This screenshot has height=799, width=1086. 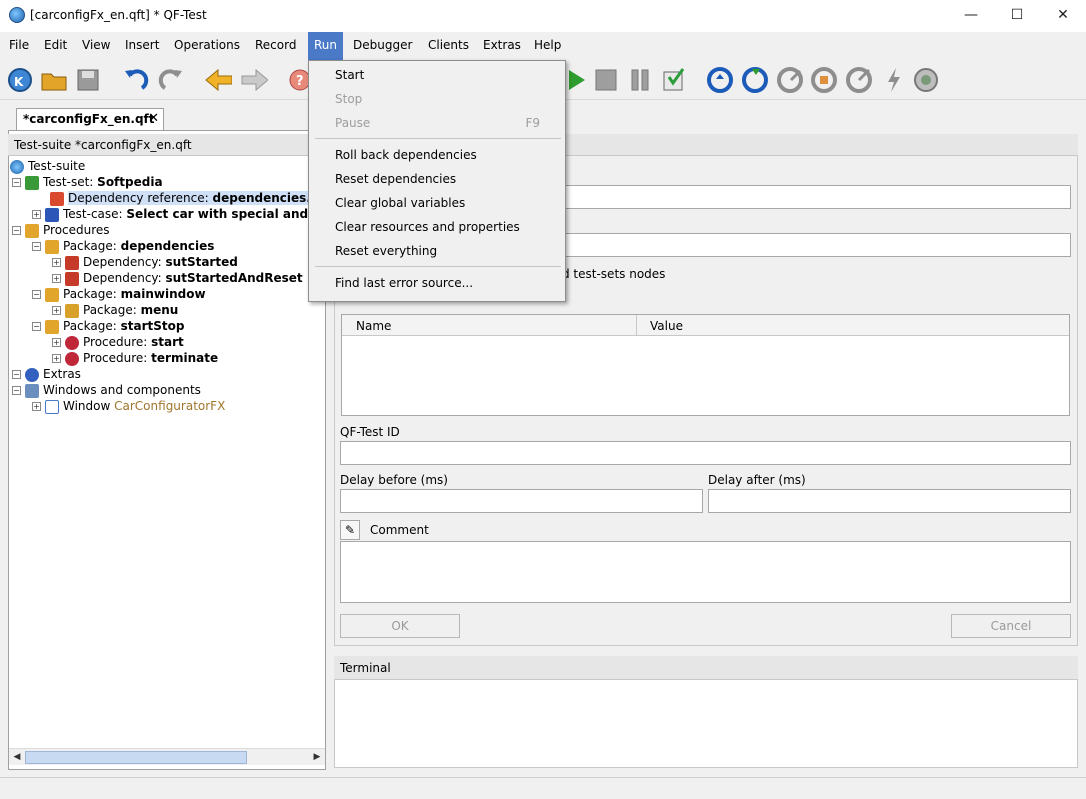 What do you see at coordinates (88, 80) in the screenshot?
I see `save-disk-icon` at bounding box center [88, 80].